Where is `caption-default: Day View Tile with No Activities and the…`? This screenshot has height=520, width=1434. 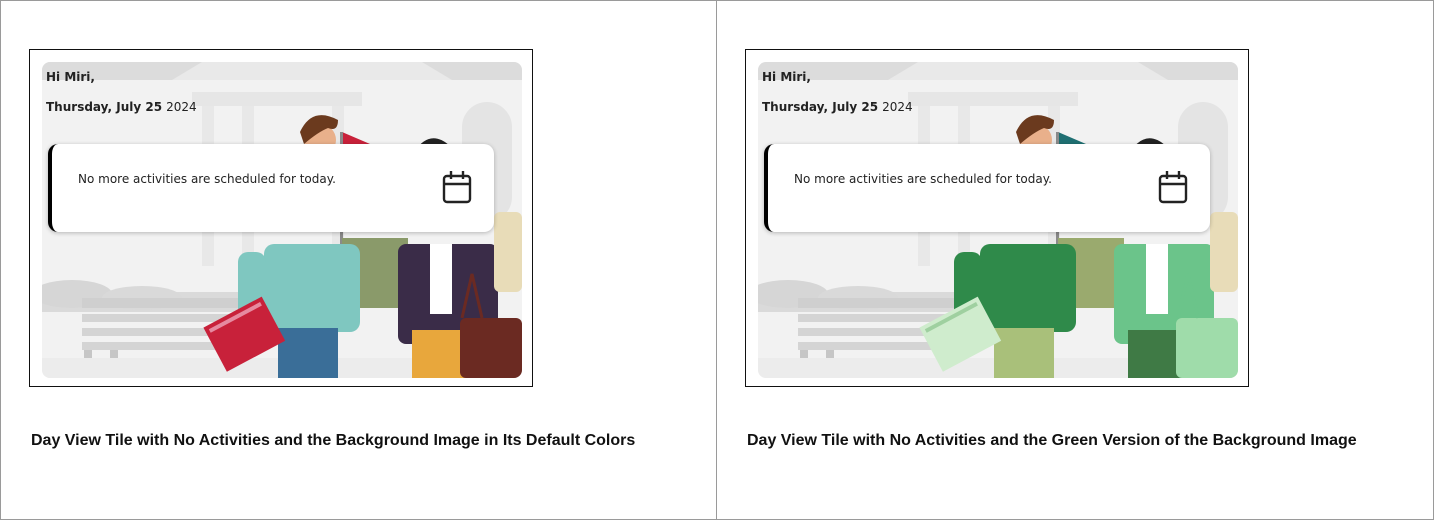
caption-default: Day View Tile with No Activities and the… is located at coordinates (333, 440).